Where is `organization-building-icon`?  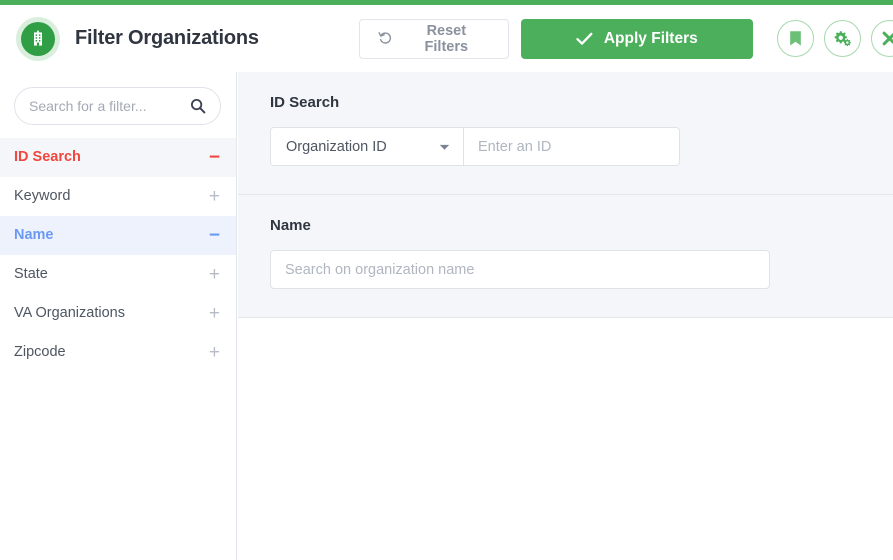
organization-building-icon is located at coordinates (38, 38).